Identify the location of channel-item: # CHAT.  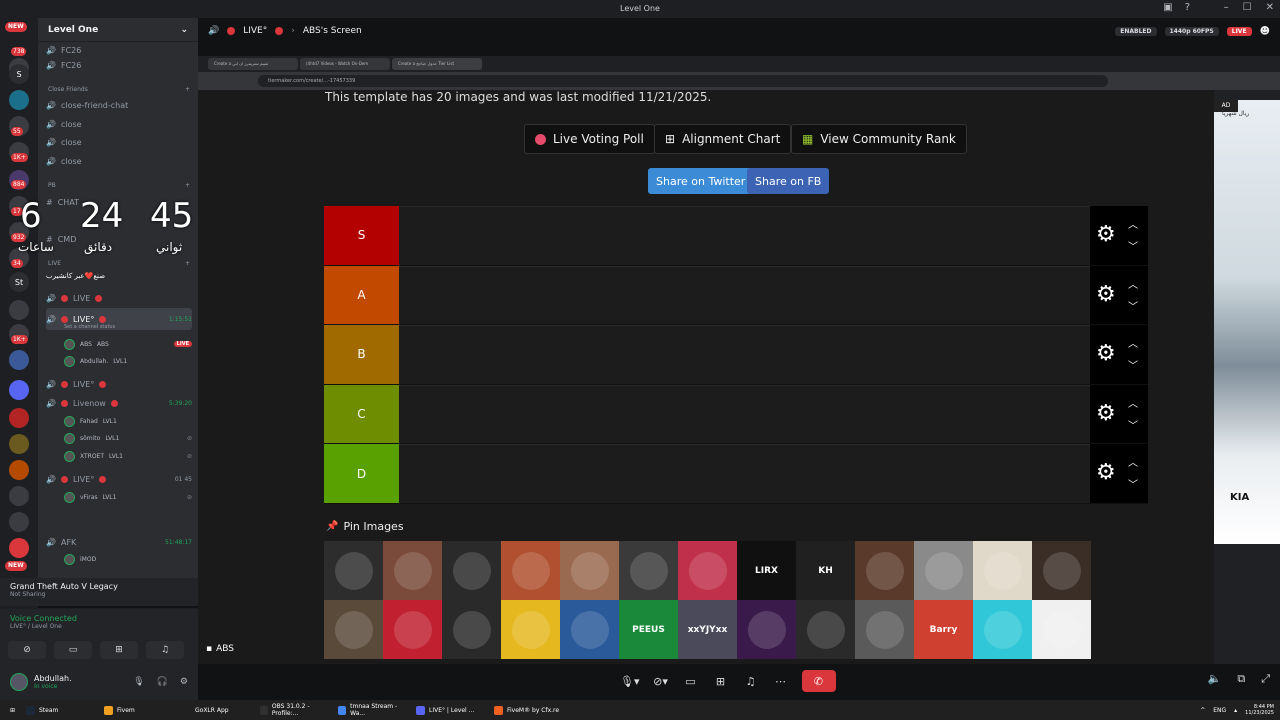
(119, 202).